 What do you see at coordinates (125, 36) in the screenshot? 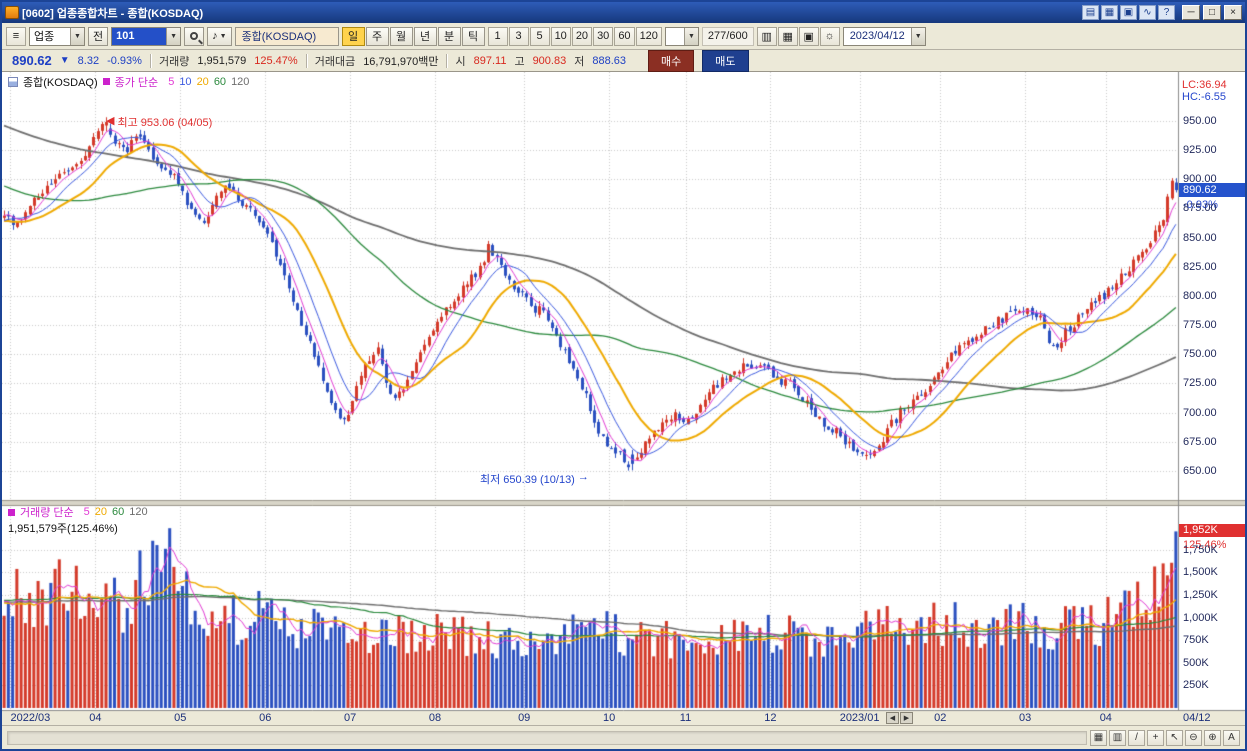
I see `sector-code-value: 101` at bounding box center [125, 36].